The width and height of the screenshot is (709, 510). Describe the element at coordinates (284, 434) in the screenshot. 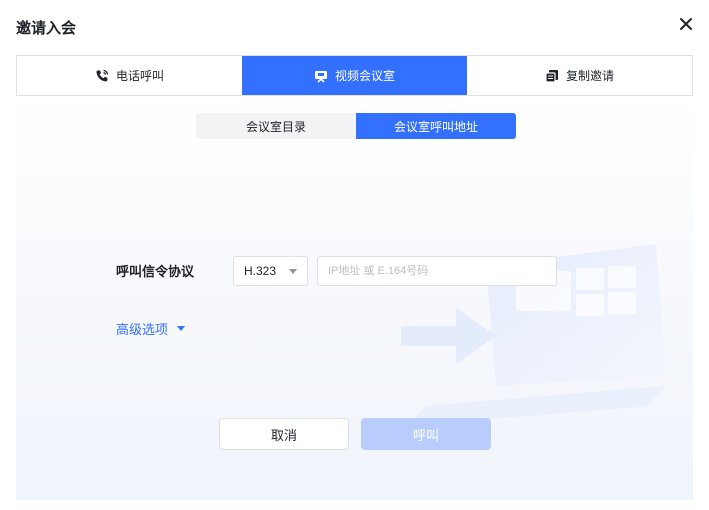

I see `cancel-button: 取消` at that location.